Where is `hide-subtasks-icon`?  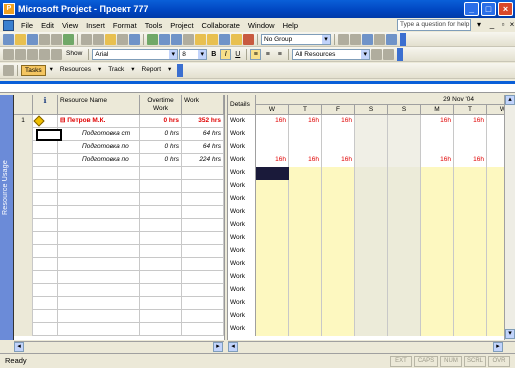
hide-subtasks-icon is located at coordinates (56, 54).